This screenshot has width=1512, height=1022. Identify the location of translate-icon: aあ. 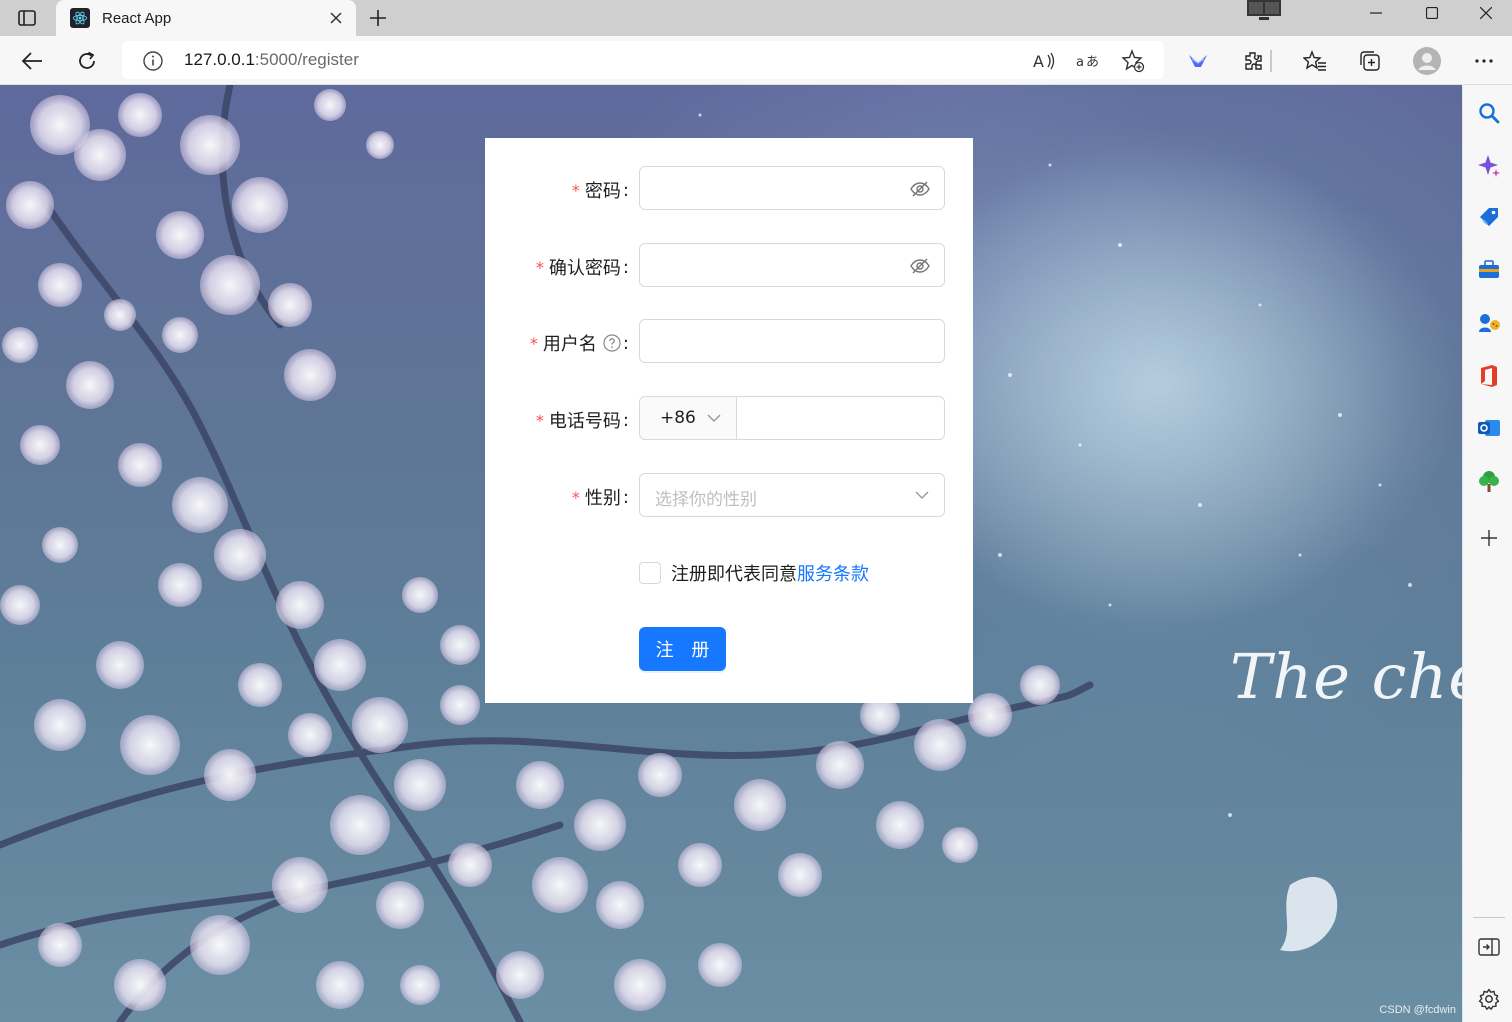
(1089, 61).